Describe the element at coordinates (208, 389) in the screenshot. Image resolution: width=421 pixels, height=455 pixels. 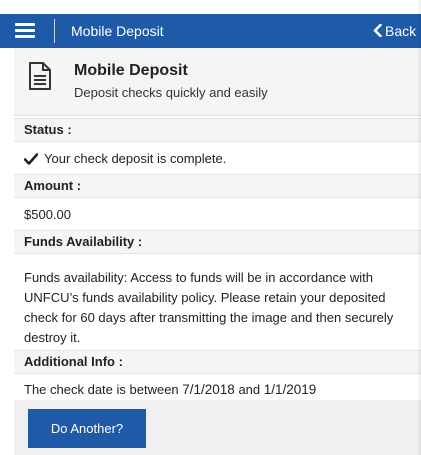
I see `check-start-date: 7/1/2018` at that location.